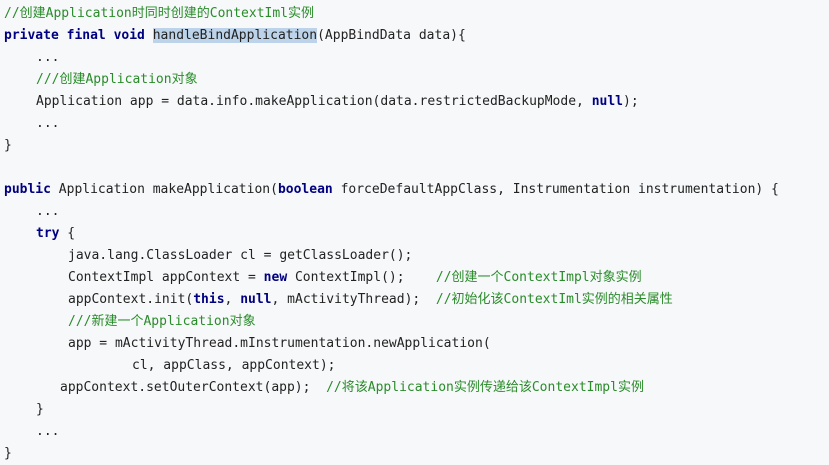  What do you see at coordinates (235, 35) in the screenshot?
I see `selected-identifier: handleBindApplication` at bounding box center [235, 35].